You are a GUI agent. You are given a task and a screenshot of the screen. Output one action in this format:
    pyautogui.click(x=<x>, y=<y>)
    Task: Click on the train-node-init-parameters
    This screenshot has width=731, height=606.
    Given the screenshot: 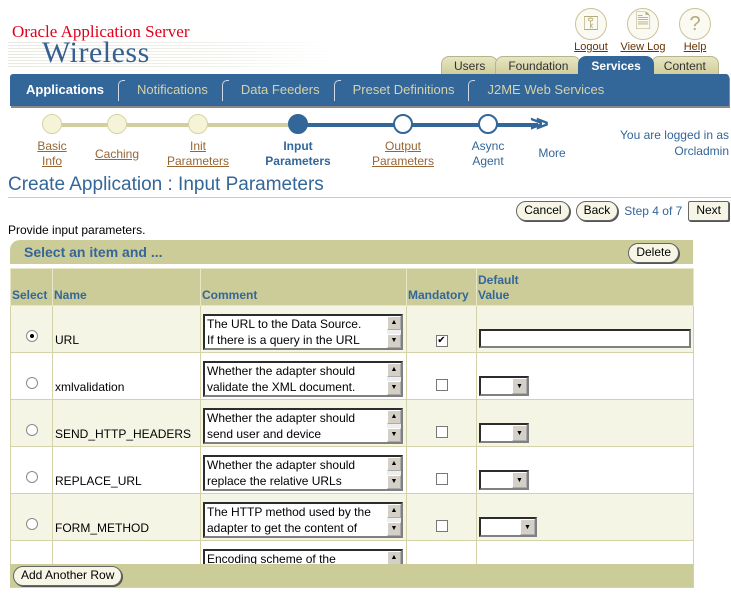 What is the action you would take?
    pyautogui.click(x=198, y=124)
    